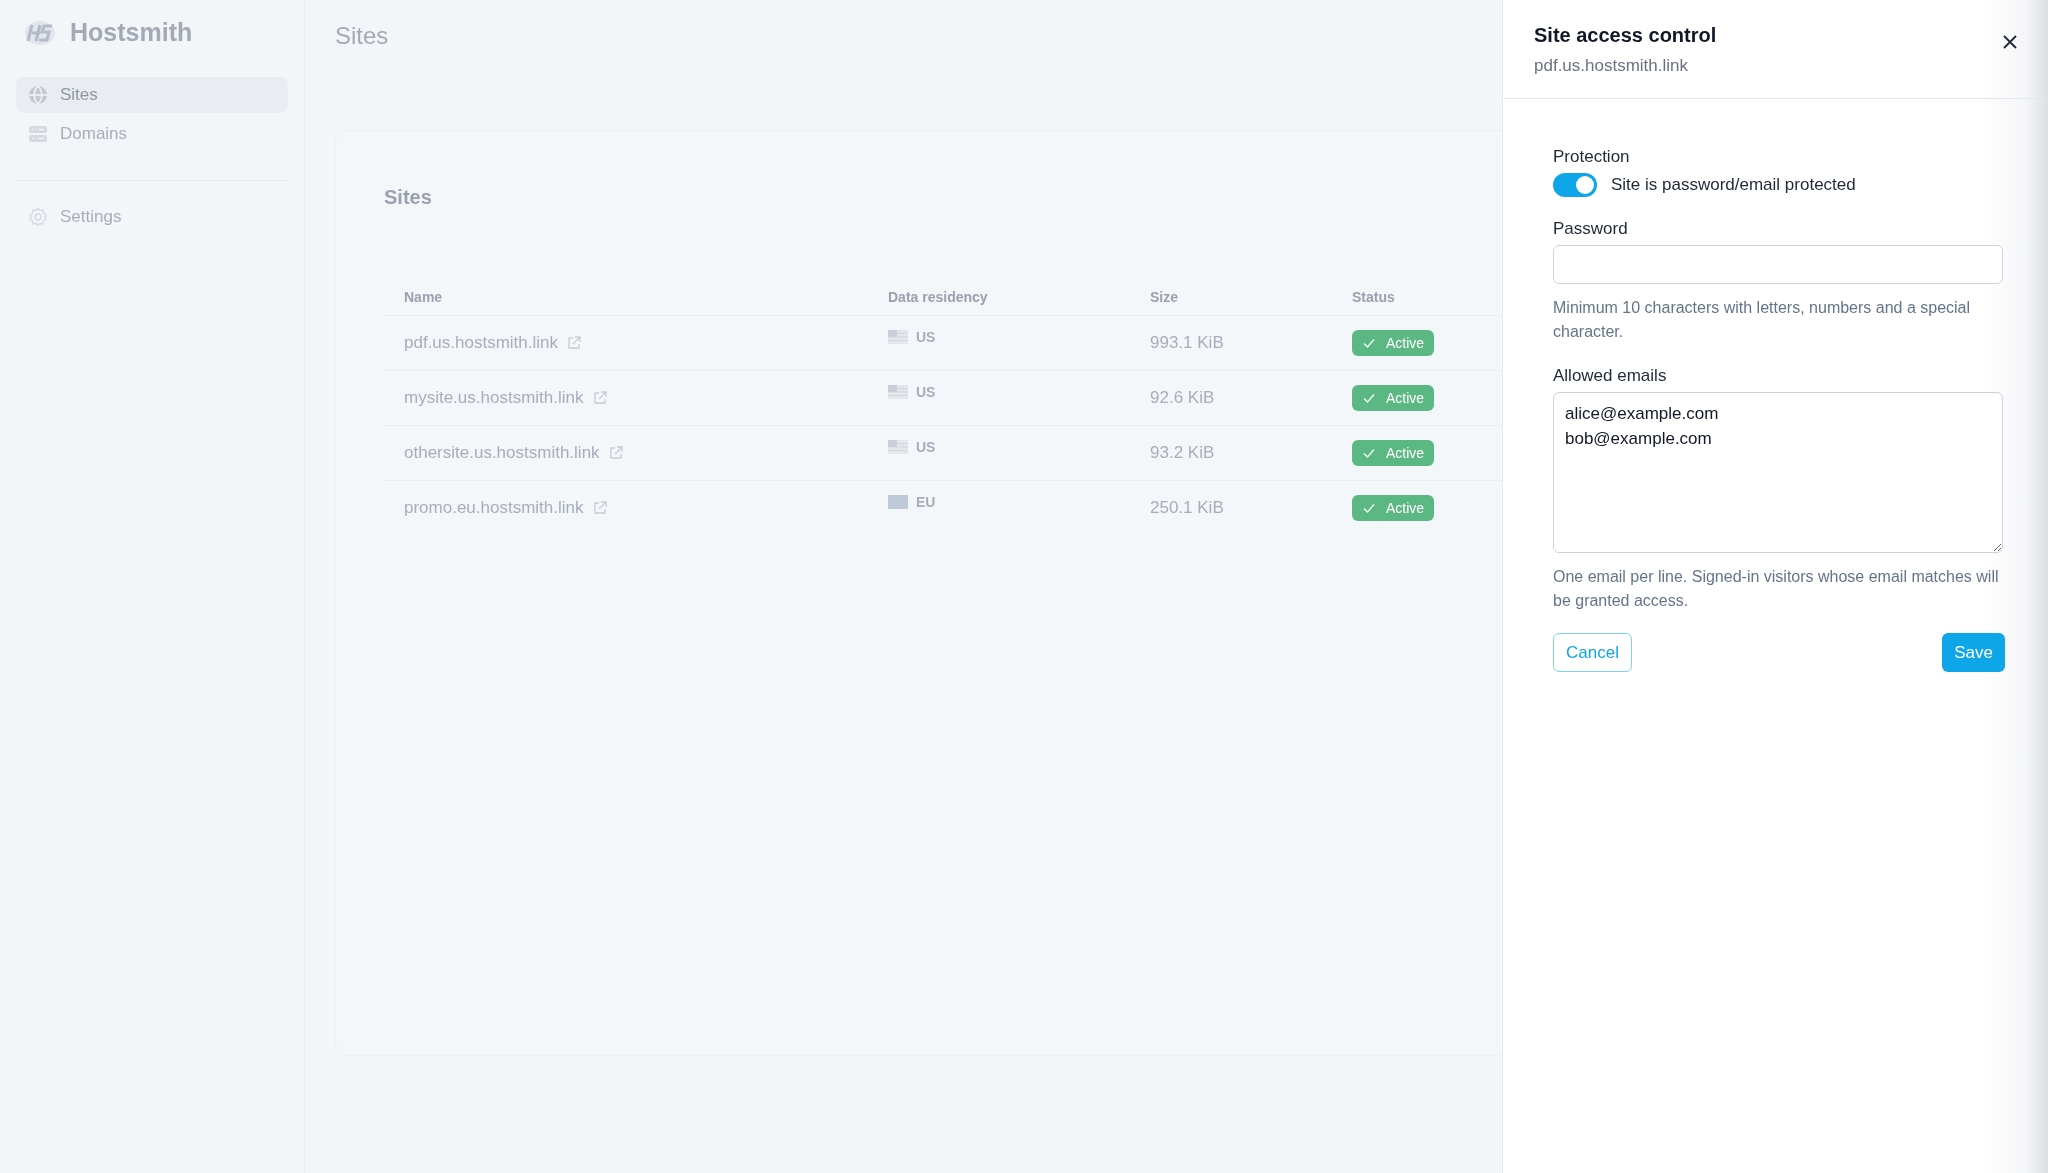 The image size is (2048, 1173). I want to click on site-link: promo.eu.hostsmith.link, so click(494, 508).